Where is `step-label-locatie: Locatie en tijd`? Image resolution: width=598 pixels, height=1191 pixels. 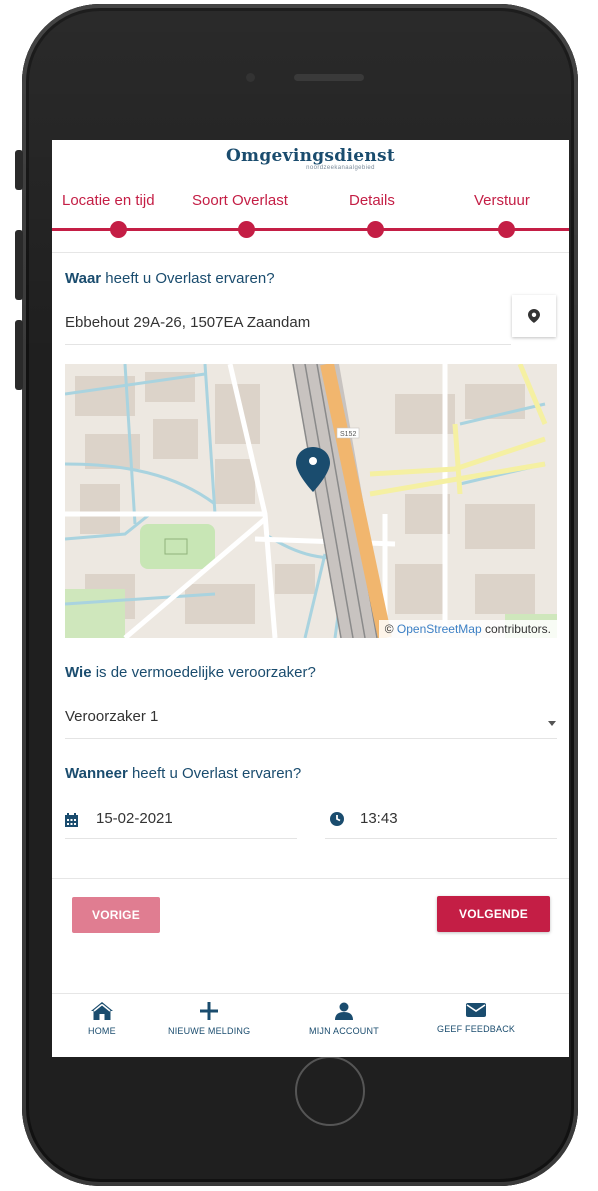 step-label-locatie: Locatie en tijd is located at coordinates (108, 200).